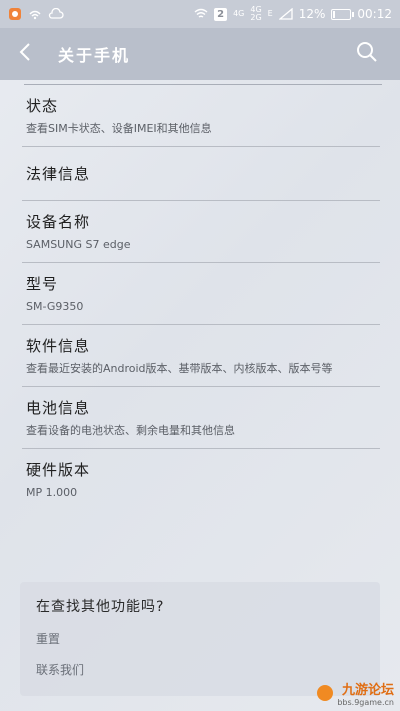 This screenshot has width=400, height=711. I want to click on network-4g-2g-bottom: 2G, so click(256, 17).